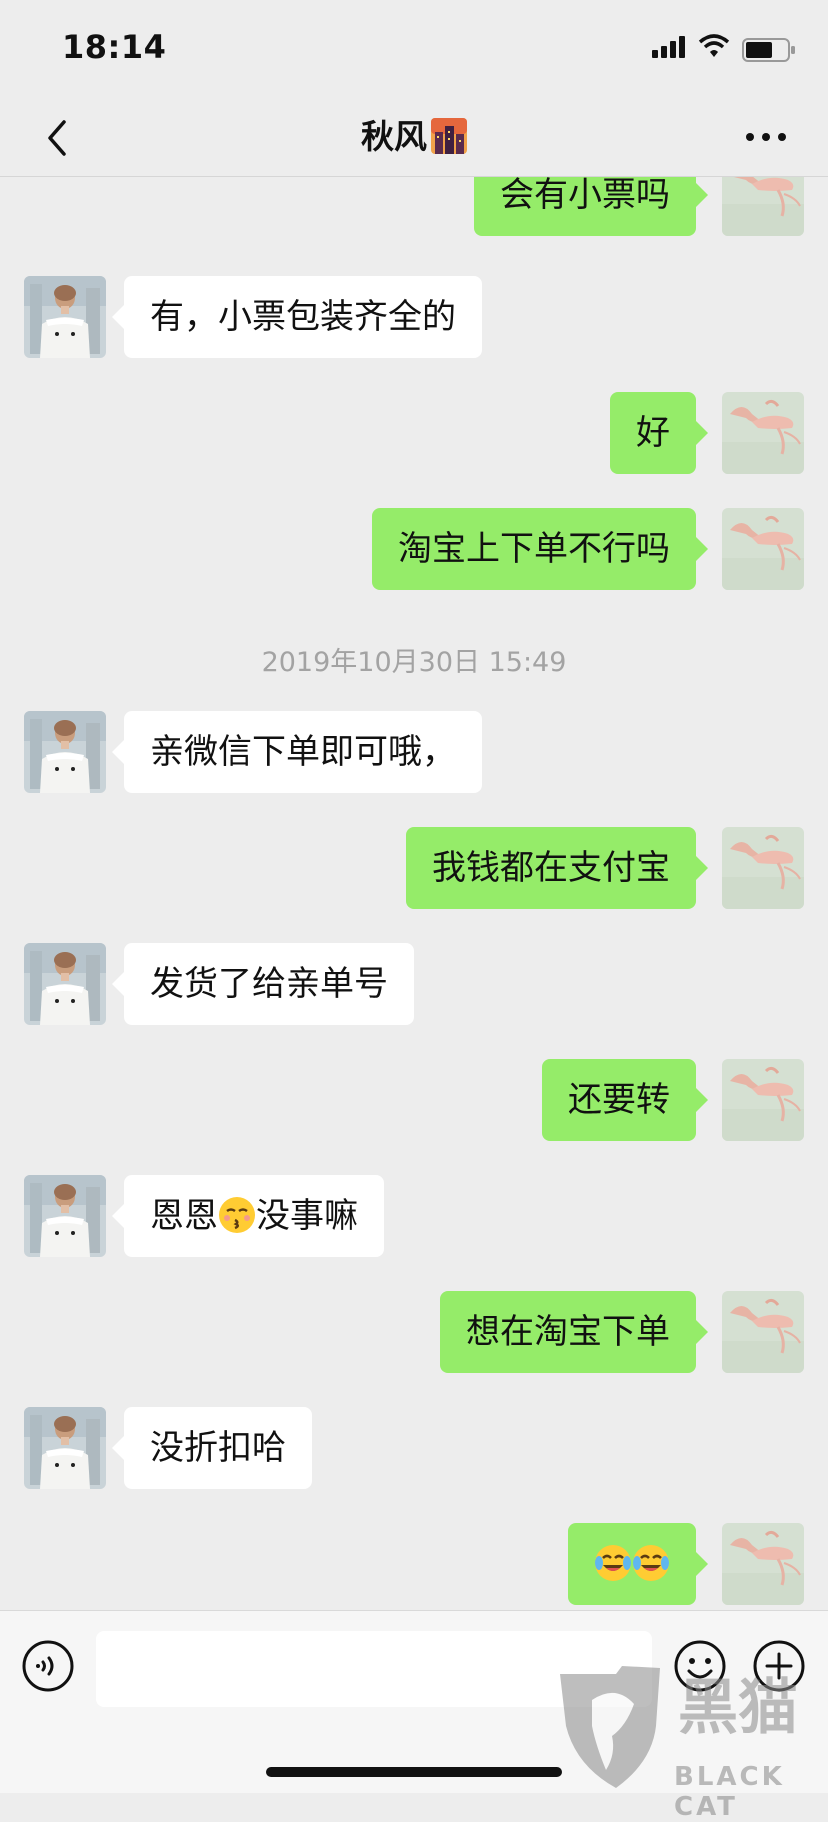 The height and width of the screenshot is (1822, 828). What do you see at coordinates (692, 1744) in the screenshot?
I see `watermark-logo: 黑猫 BLACK CAT` at bounding box center [692, 1744].